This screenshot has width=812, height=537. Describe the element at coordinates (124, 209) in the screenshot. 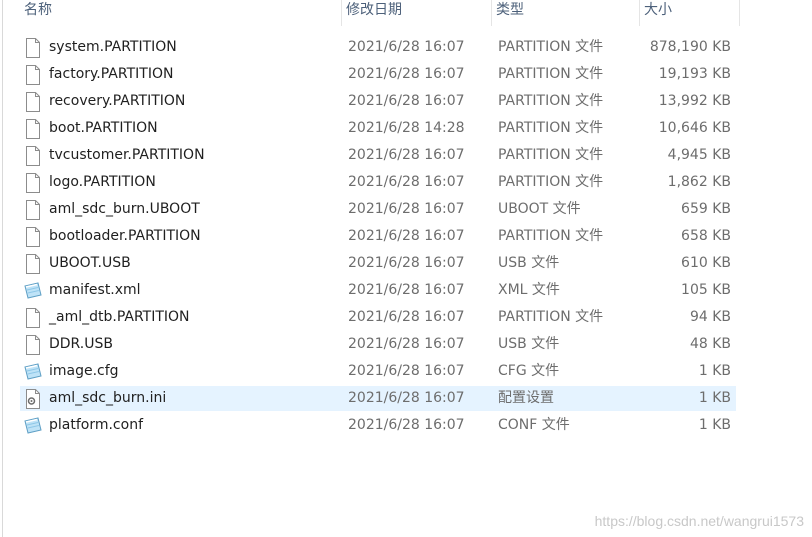

I see `file-name: aml_sdc_burn.UBOOT` at that location.